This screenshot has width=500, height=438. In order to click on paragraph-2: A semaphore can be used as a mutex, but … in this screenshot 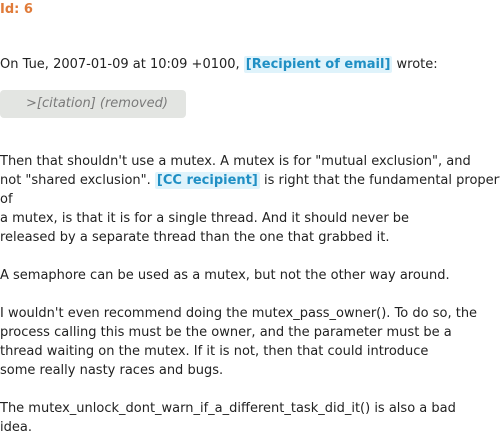, I will do `click(250, 275)`.